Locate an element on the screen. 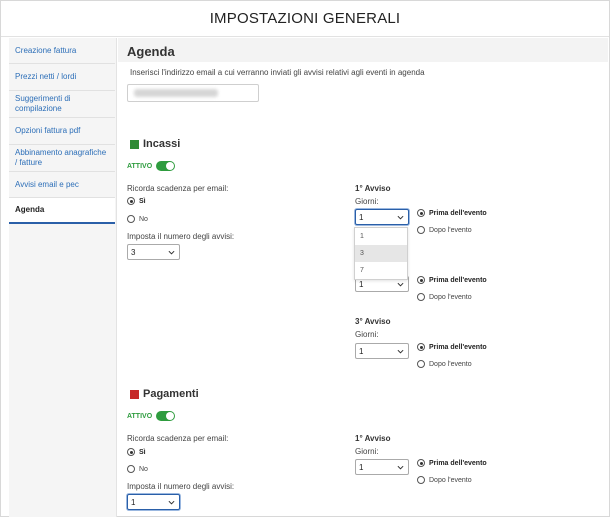 The image size is (610, 517). pagamenti-color-square is located at coordinates (134, 394).